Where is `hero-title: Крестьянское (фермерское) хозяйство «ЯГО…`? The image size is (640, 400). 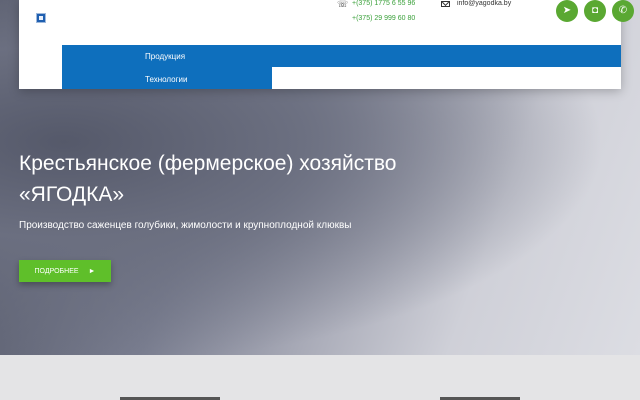
hero-title: Крестьянское (фермерское) хозяйство «ЯГО… is located at coordinates (249, 179).